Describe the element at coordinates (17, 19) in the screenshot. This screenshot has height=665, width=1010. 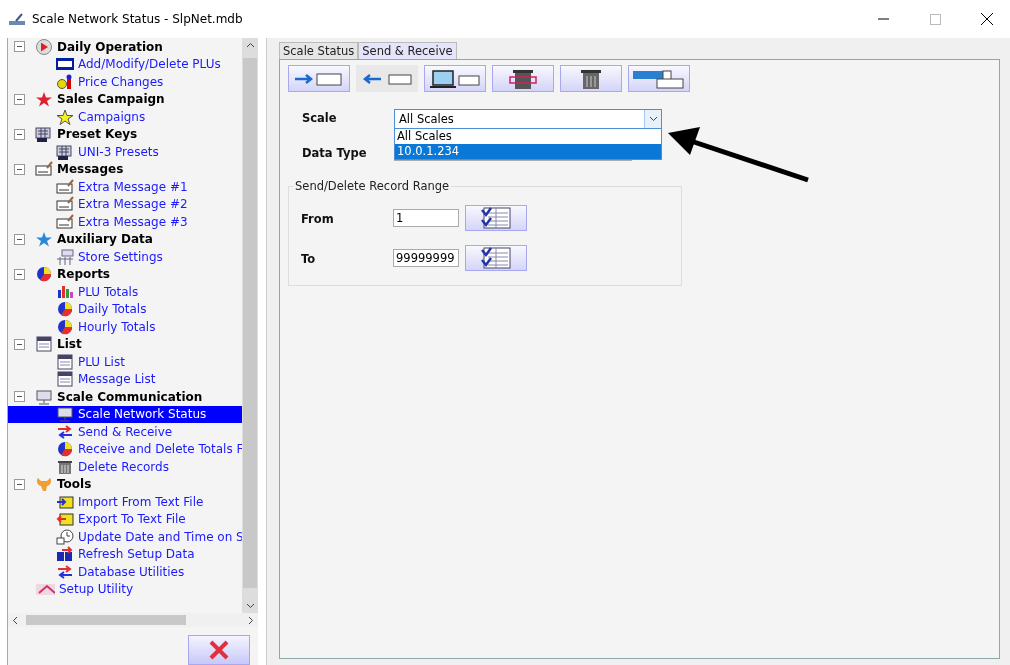
I see `app-logo-icon` at that location.